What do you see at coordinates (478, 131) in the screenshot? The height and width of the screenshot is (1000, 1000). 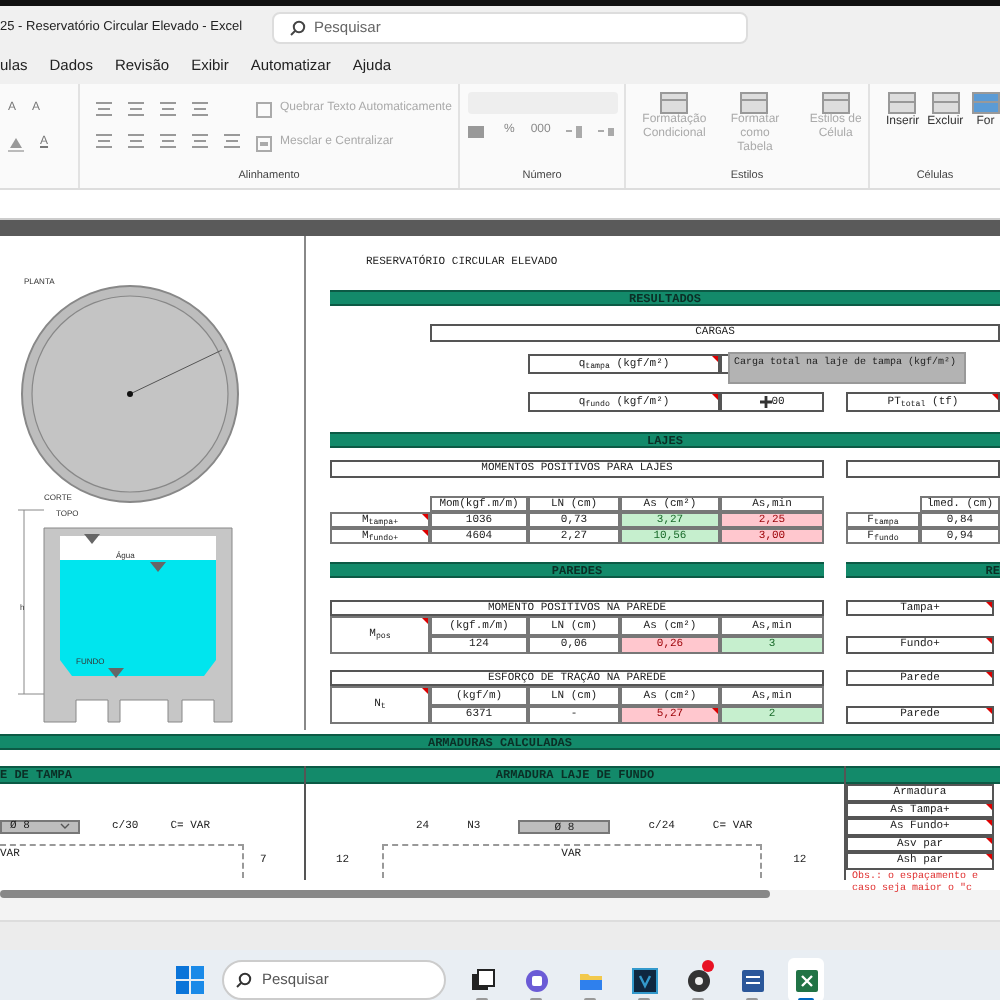 I see `currency-icon` at bounding box center [478, 131].